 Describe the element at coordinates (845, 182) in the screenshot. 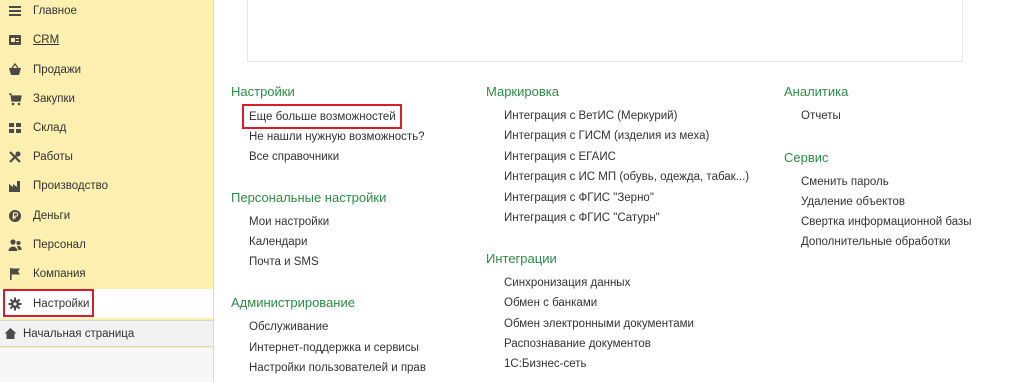

I see `link-change-password: Сменить пароль` at that location.